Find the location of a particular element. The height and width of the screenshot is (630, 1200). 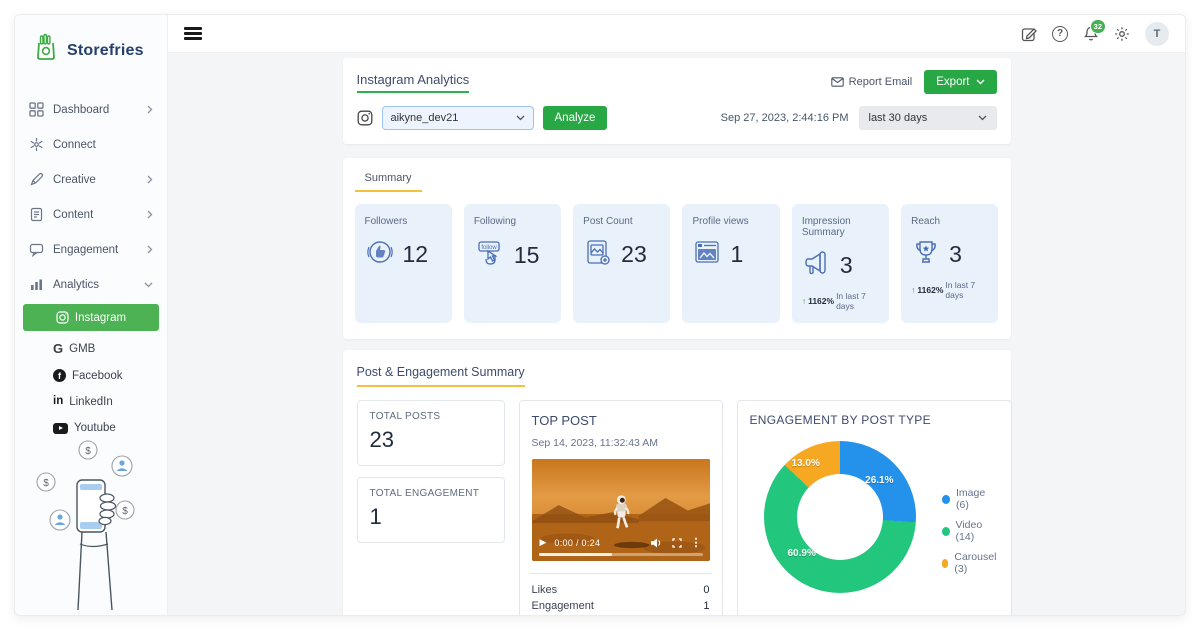

page-title: Instagram Analytics is located at coordinates (413, 82).